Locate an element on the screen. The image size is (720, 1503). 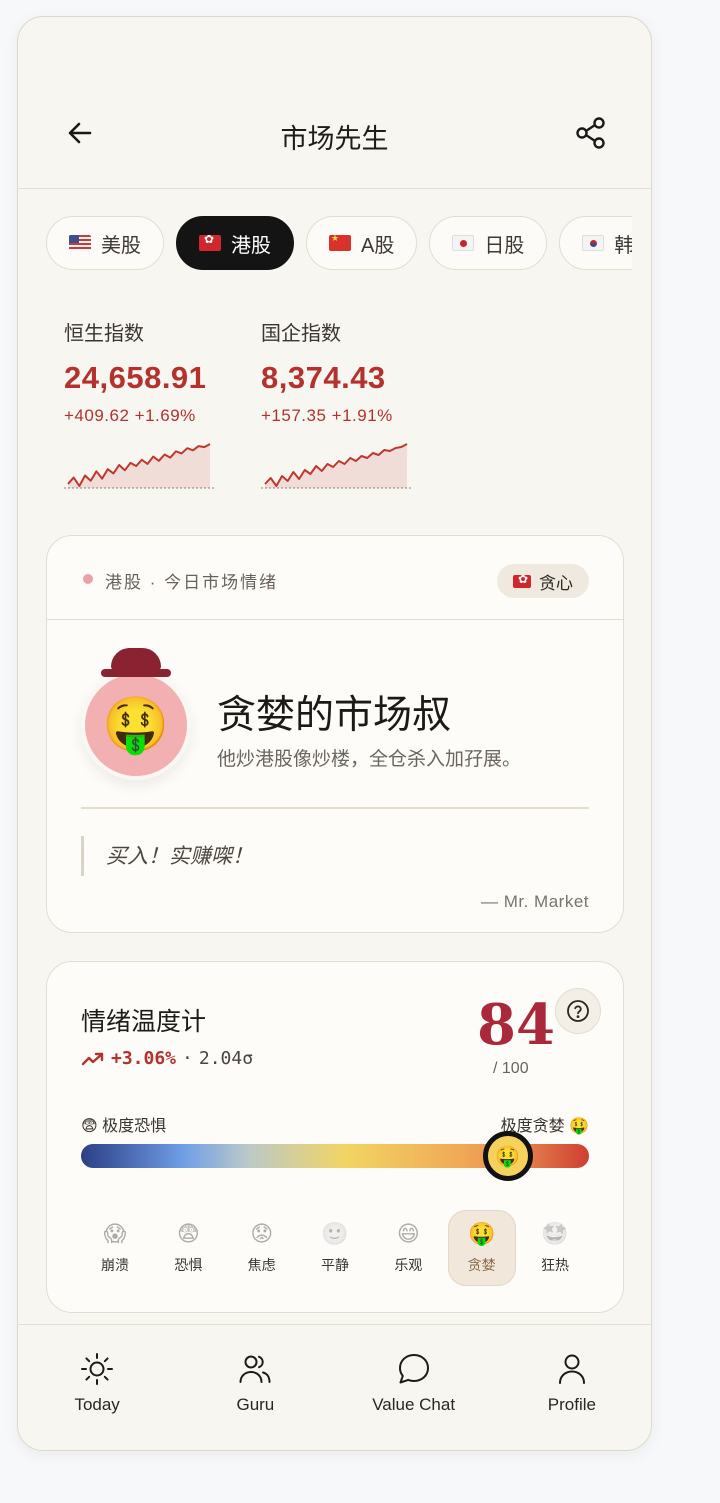
level-fear: 😨 恐惧 is located at coordinates (188, 1248).